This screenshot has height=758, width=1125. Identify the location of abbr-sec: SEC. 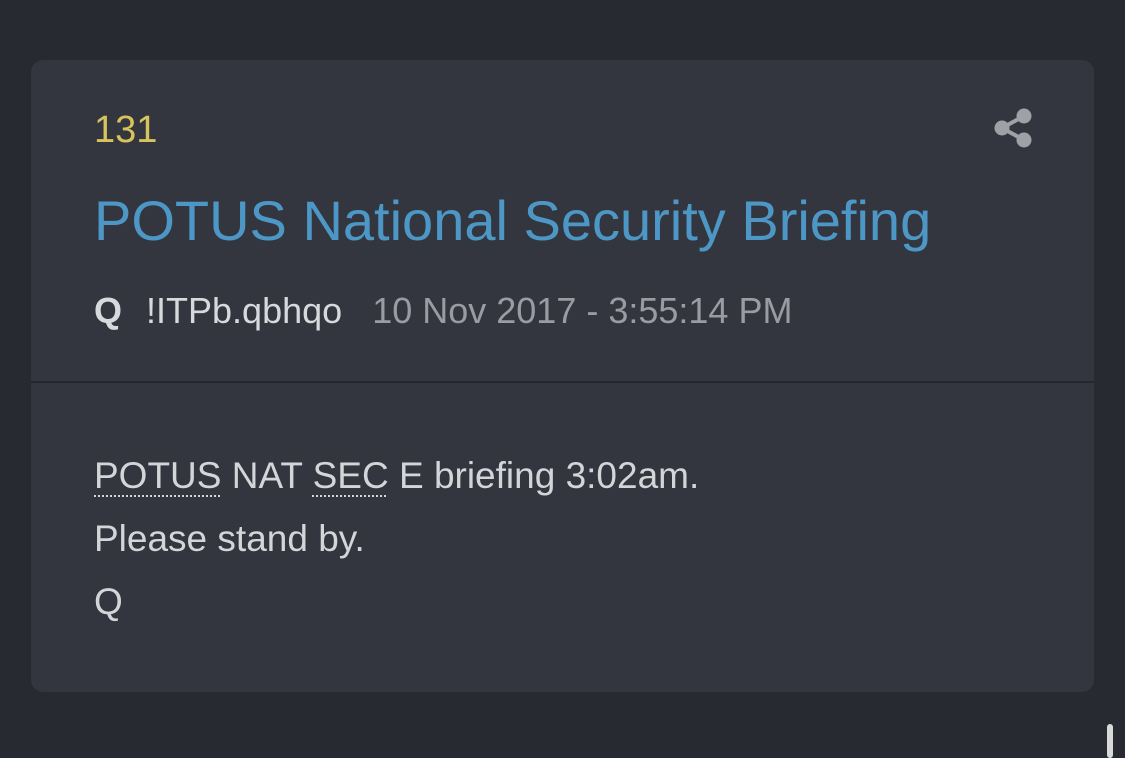
(350, 475).